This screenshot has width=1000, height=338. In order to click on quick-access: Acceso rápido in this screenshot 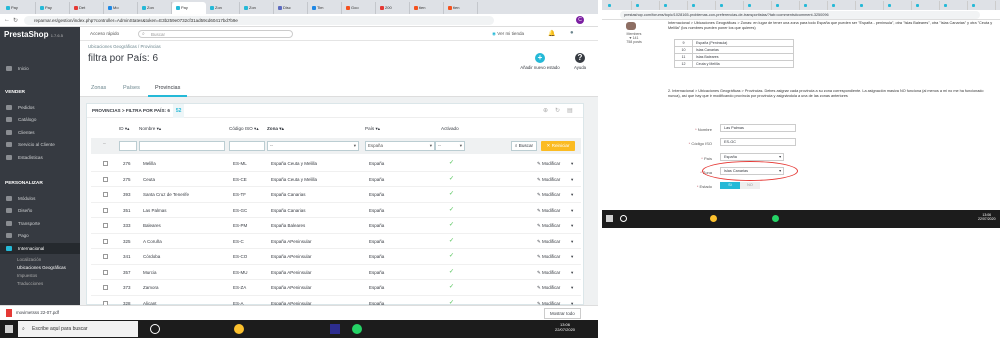, I will do `click(104, 33)`.